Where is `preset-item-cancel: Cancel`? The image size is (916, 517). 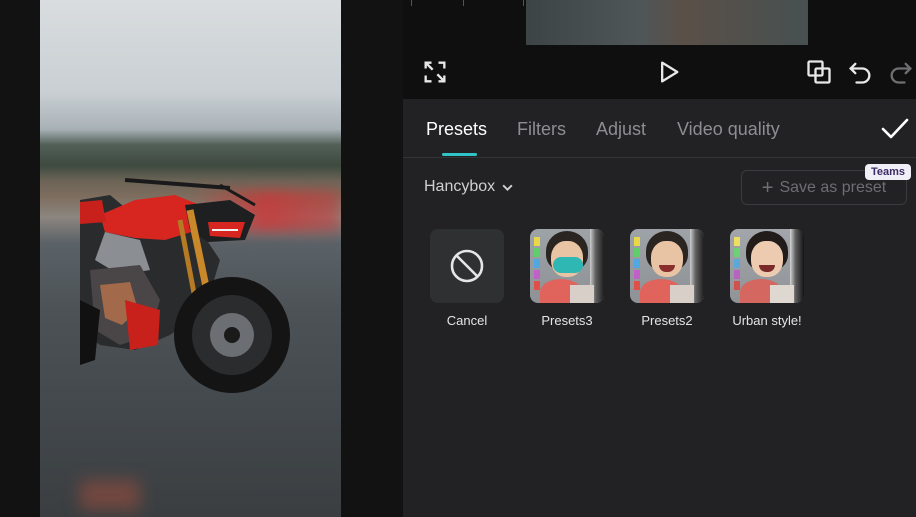 preset-item-cancel: Cancel is located at coordinates (467, 278).